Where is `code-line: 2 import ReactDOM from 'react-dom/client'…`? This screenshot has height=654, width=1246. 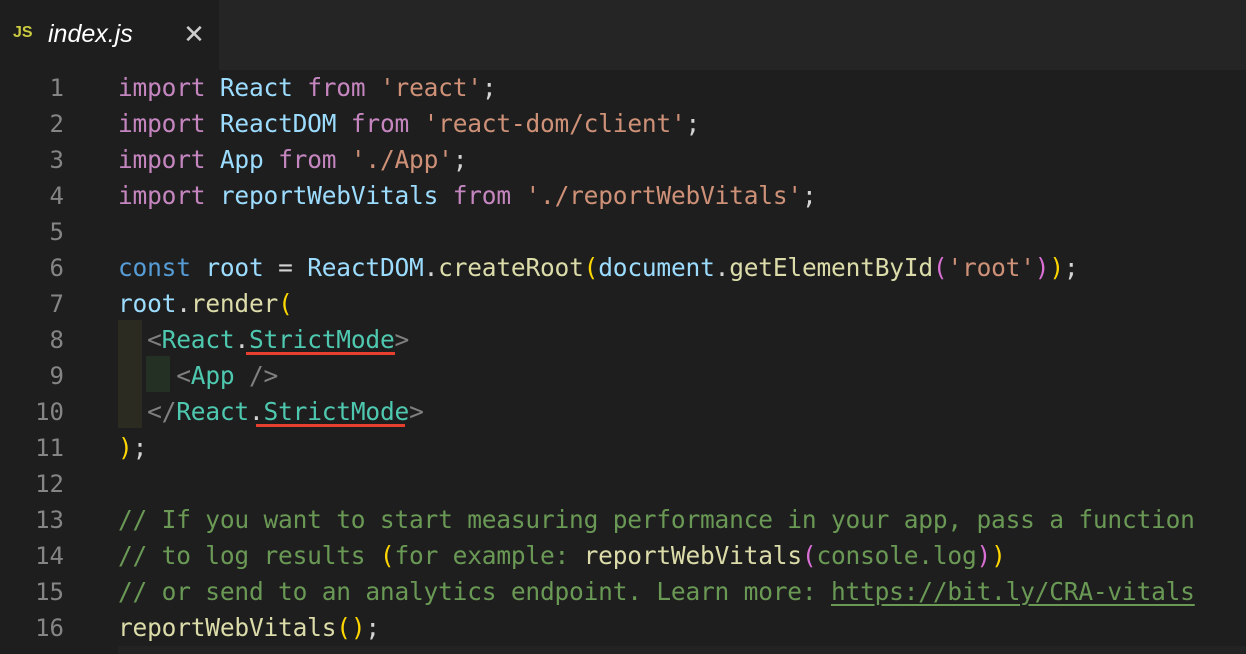 code-line: 2 import ReactDOM from 'react-dom/client'… is located at coordinates (623, 124).